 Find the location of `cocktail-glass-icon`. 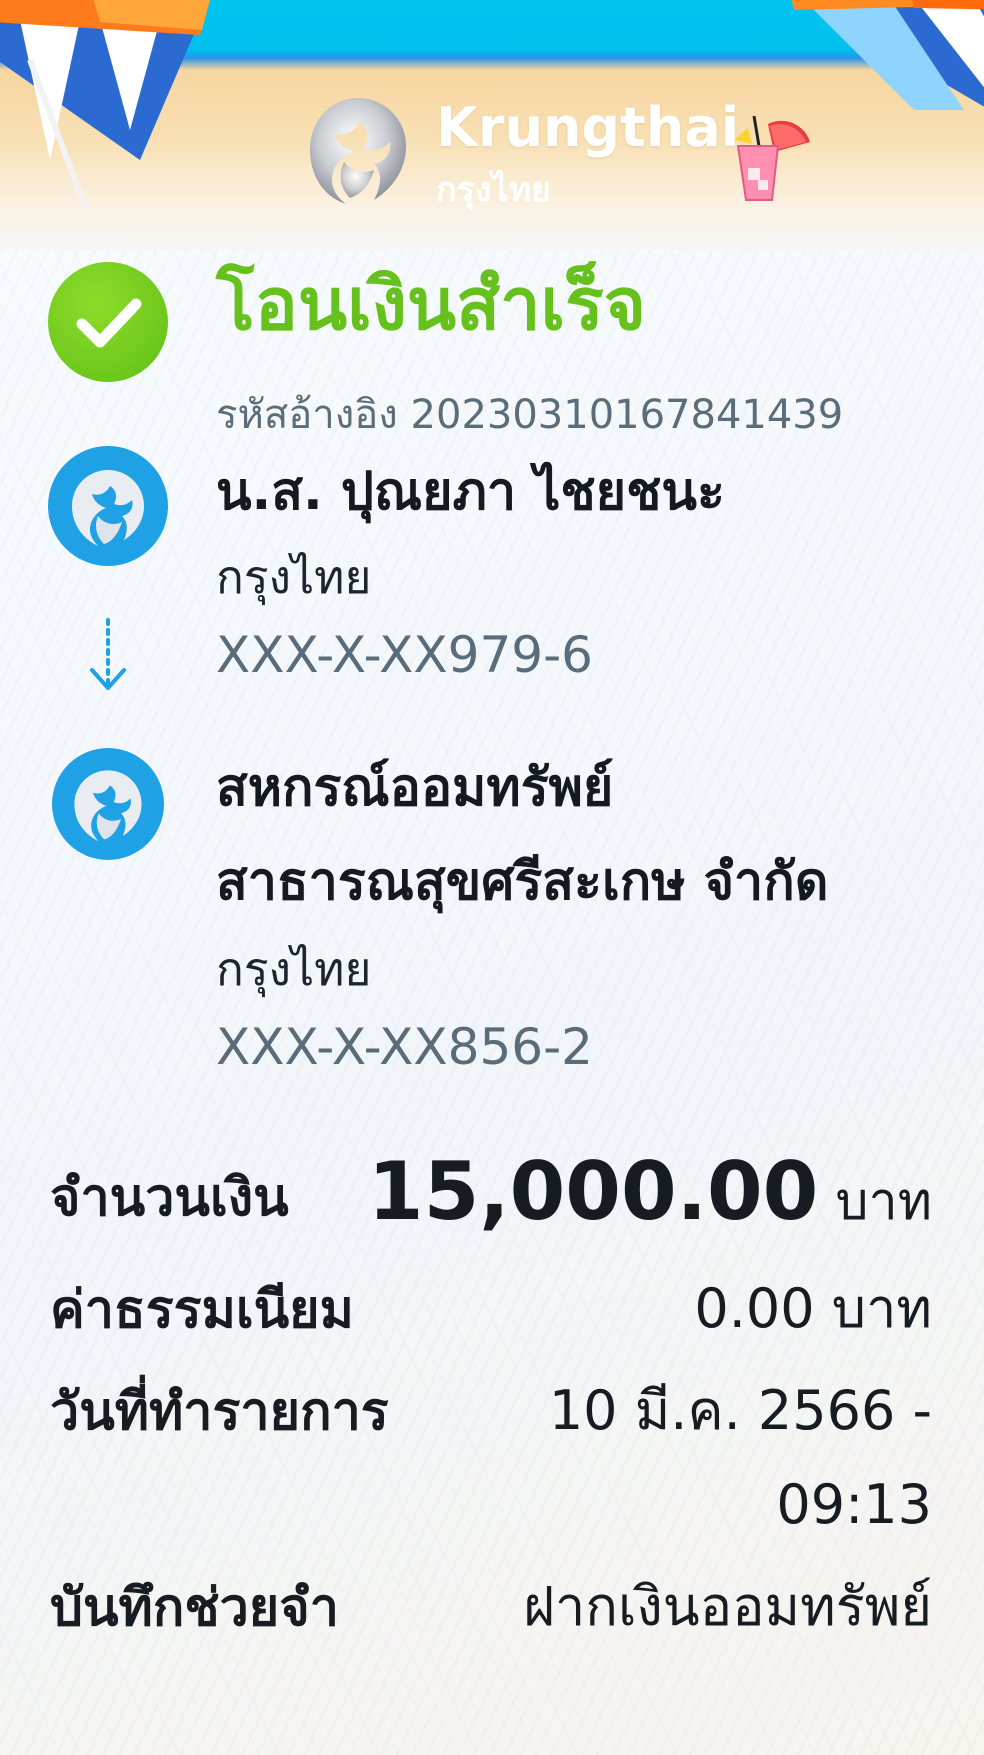

cocktail-glass-icon is located at coordinates (772, 158).